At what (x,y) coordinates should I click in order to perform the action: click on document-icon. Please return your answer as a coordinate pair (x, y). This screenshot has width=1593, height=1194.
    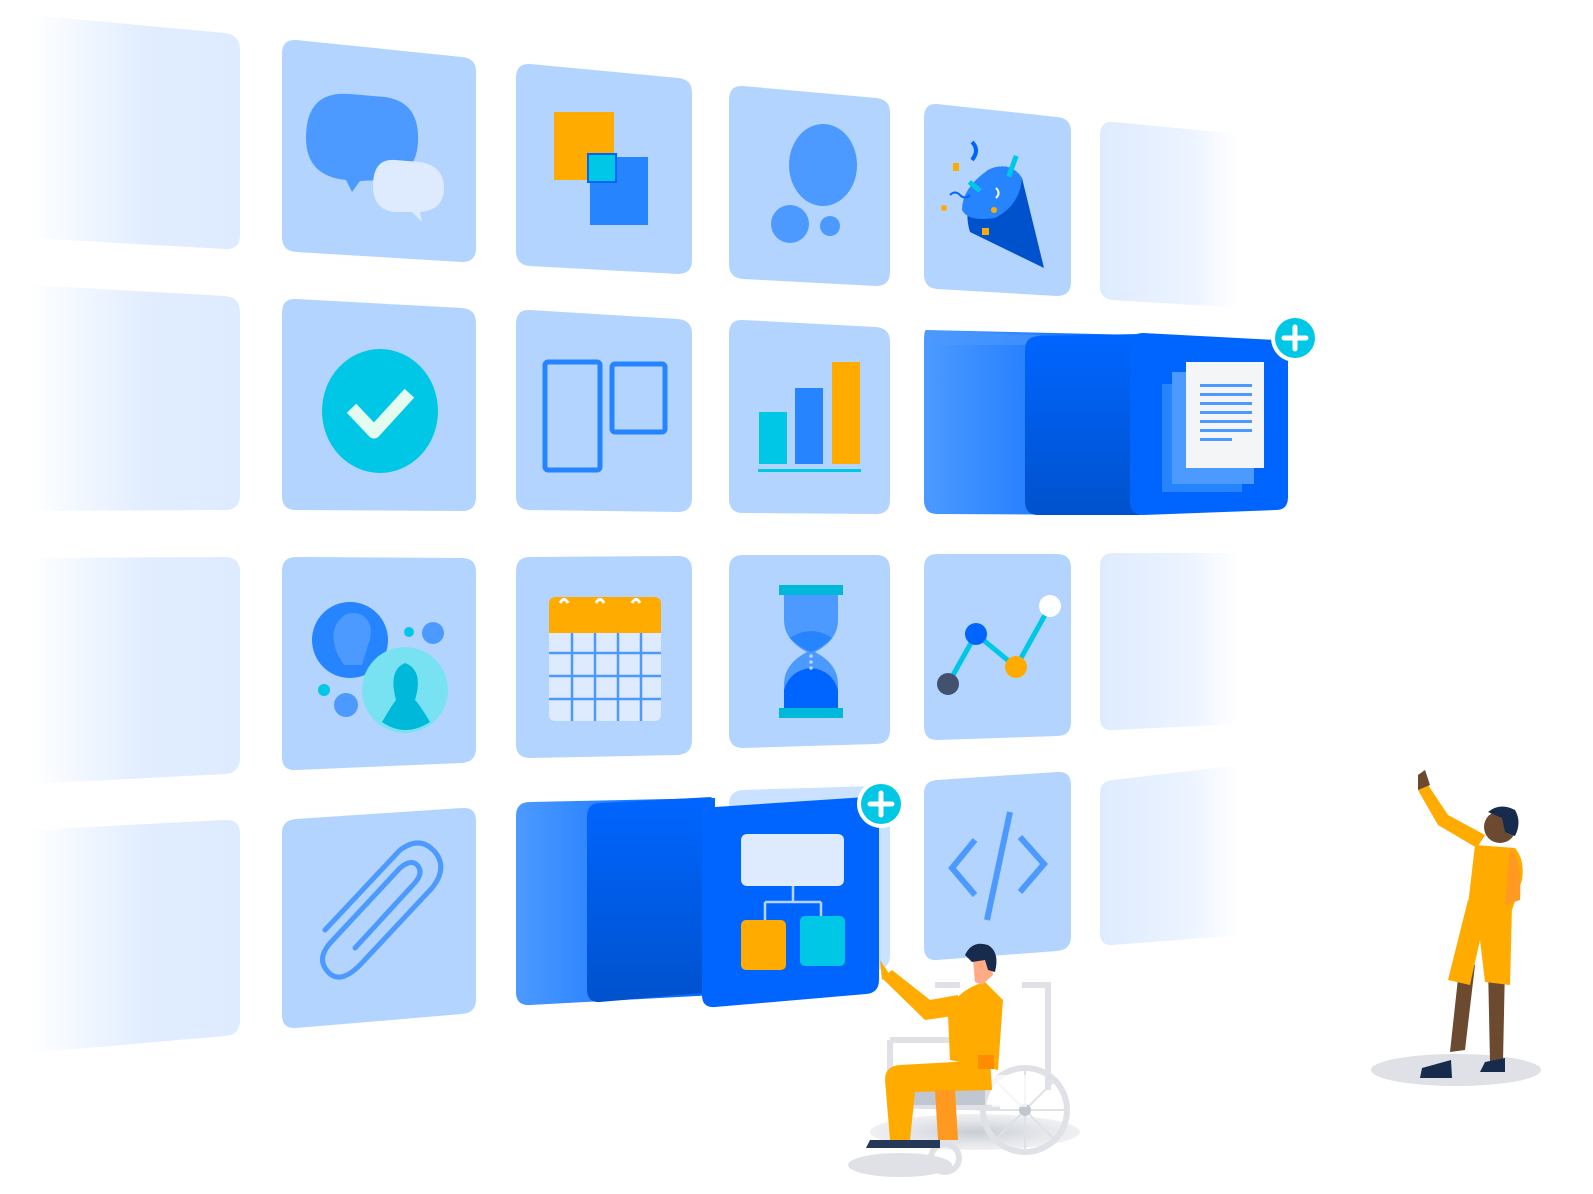
    Looking at the image, I should click on (1213, 427).